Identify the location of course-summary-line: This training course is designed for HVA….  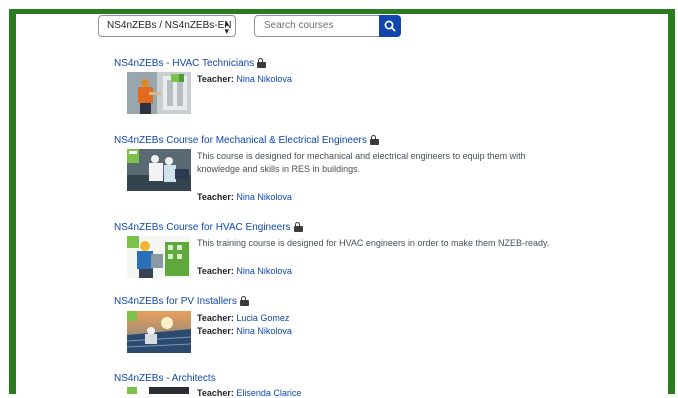
(373, 243).